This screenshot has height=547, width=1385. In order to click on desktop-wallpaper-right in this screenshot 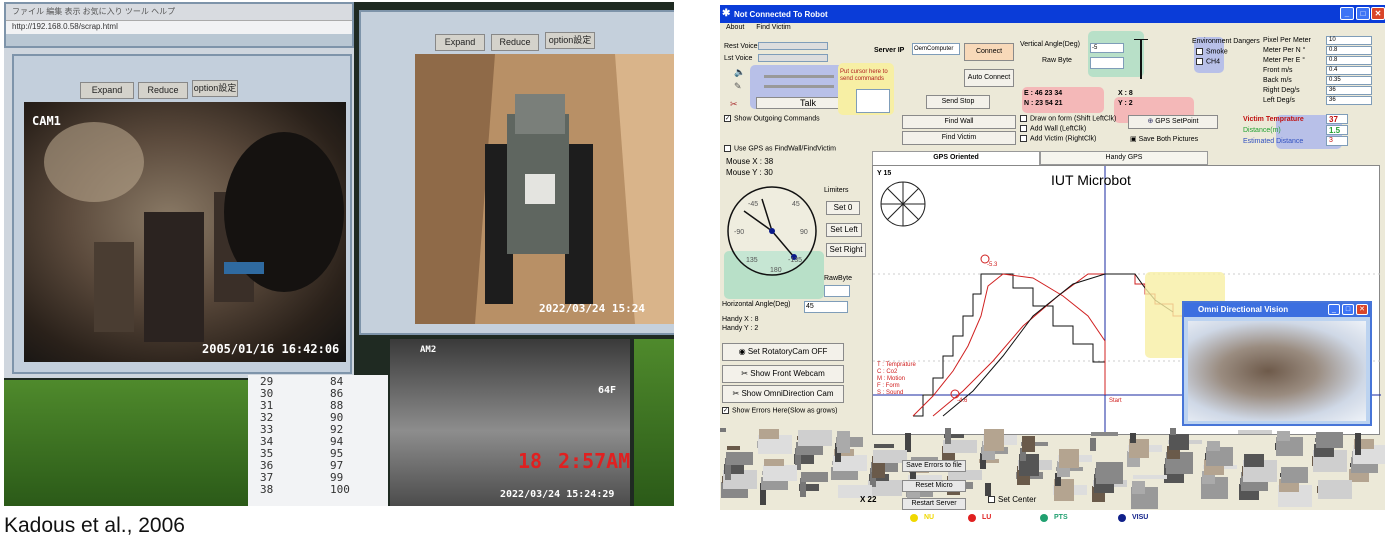, I will do `click(654, 422)`.